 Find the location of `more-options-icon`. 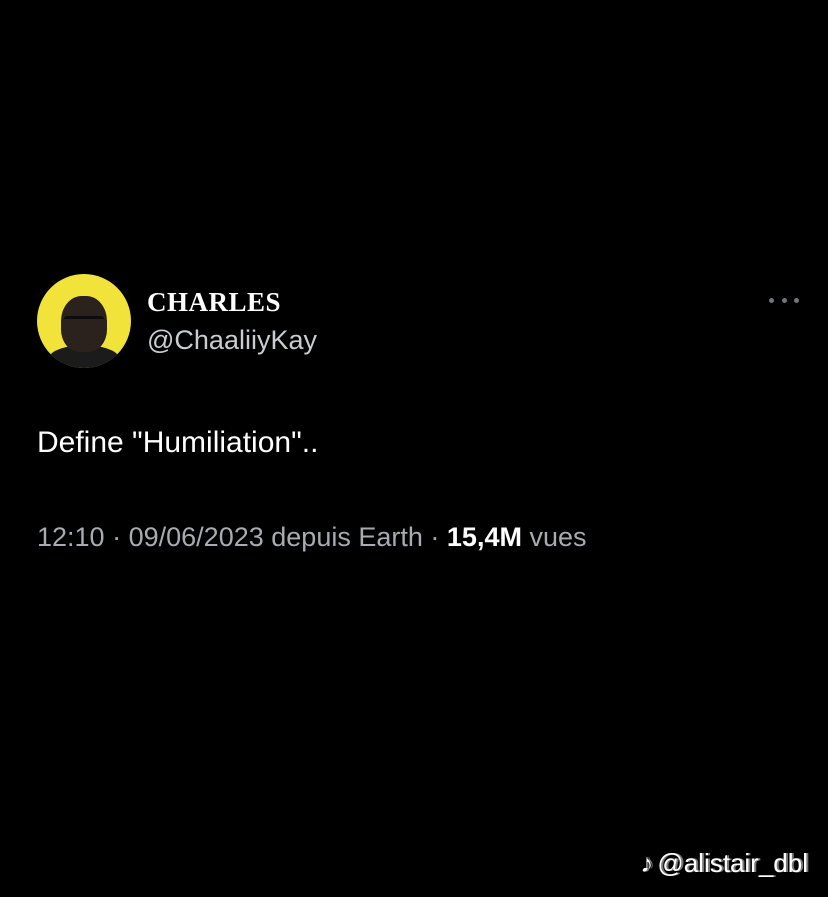

more-options-icon is located at coordinates (784, 300).